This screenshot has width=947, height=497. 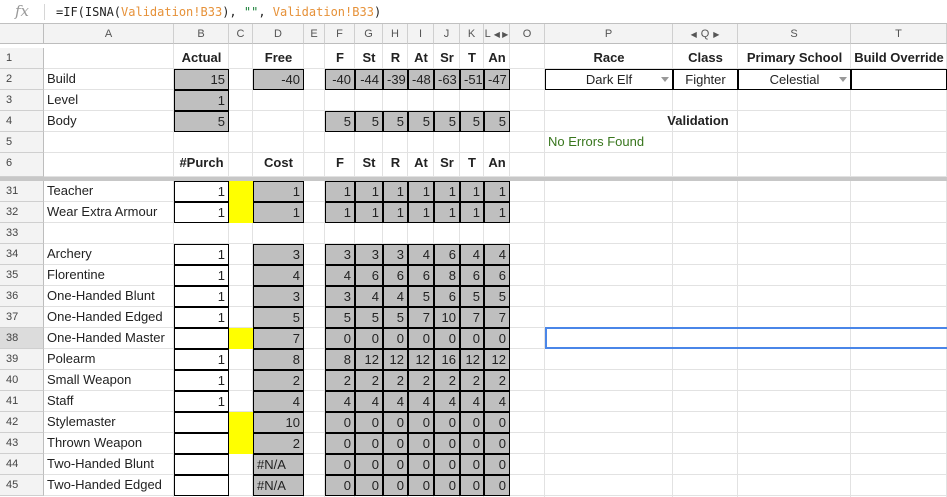 What do you see at coordinates (278, 212) in the screenshot?
I see `skill-cost-cell: 1` at bounding box center [278, 212].